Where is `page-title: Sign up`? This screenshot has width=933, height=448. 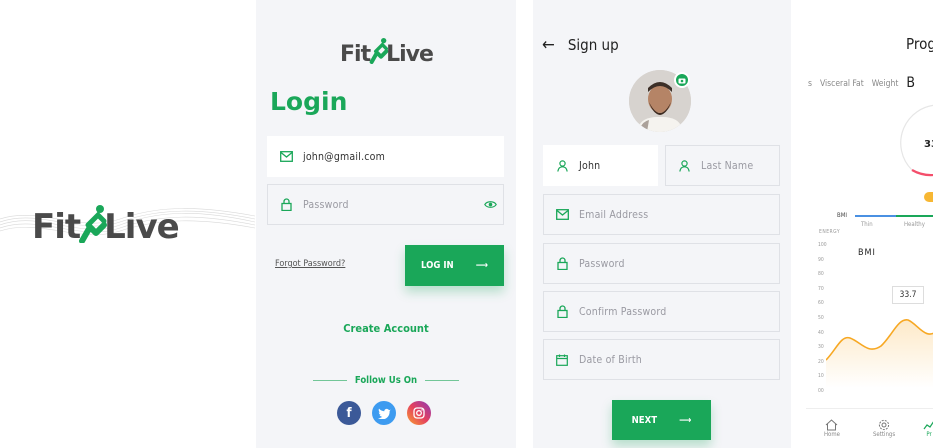
page-title: Sign up is located at coordinates (593, 45).